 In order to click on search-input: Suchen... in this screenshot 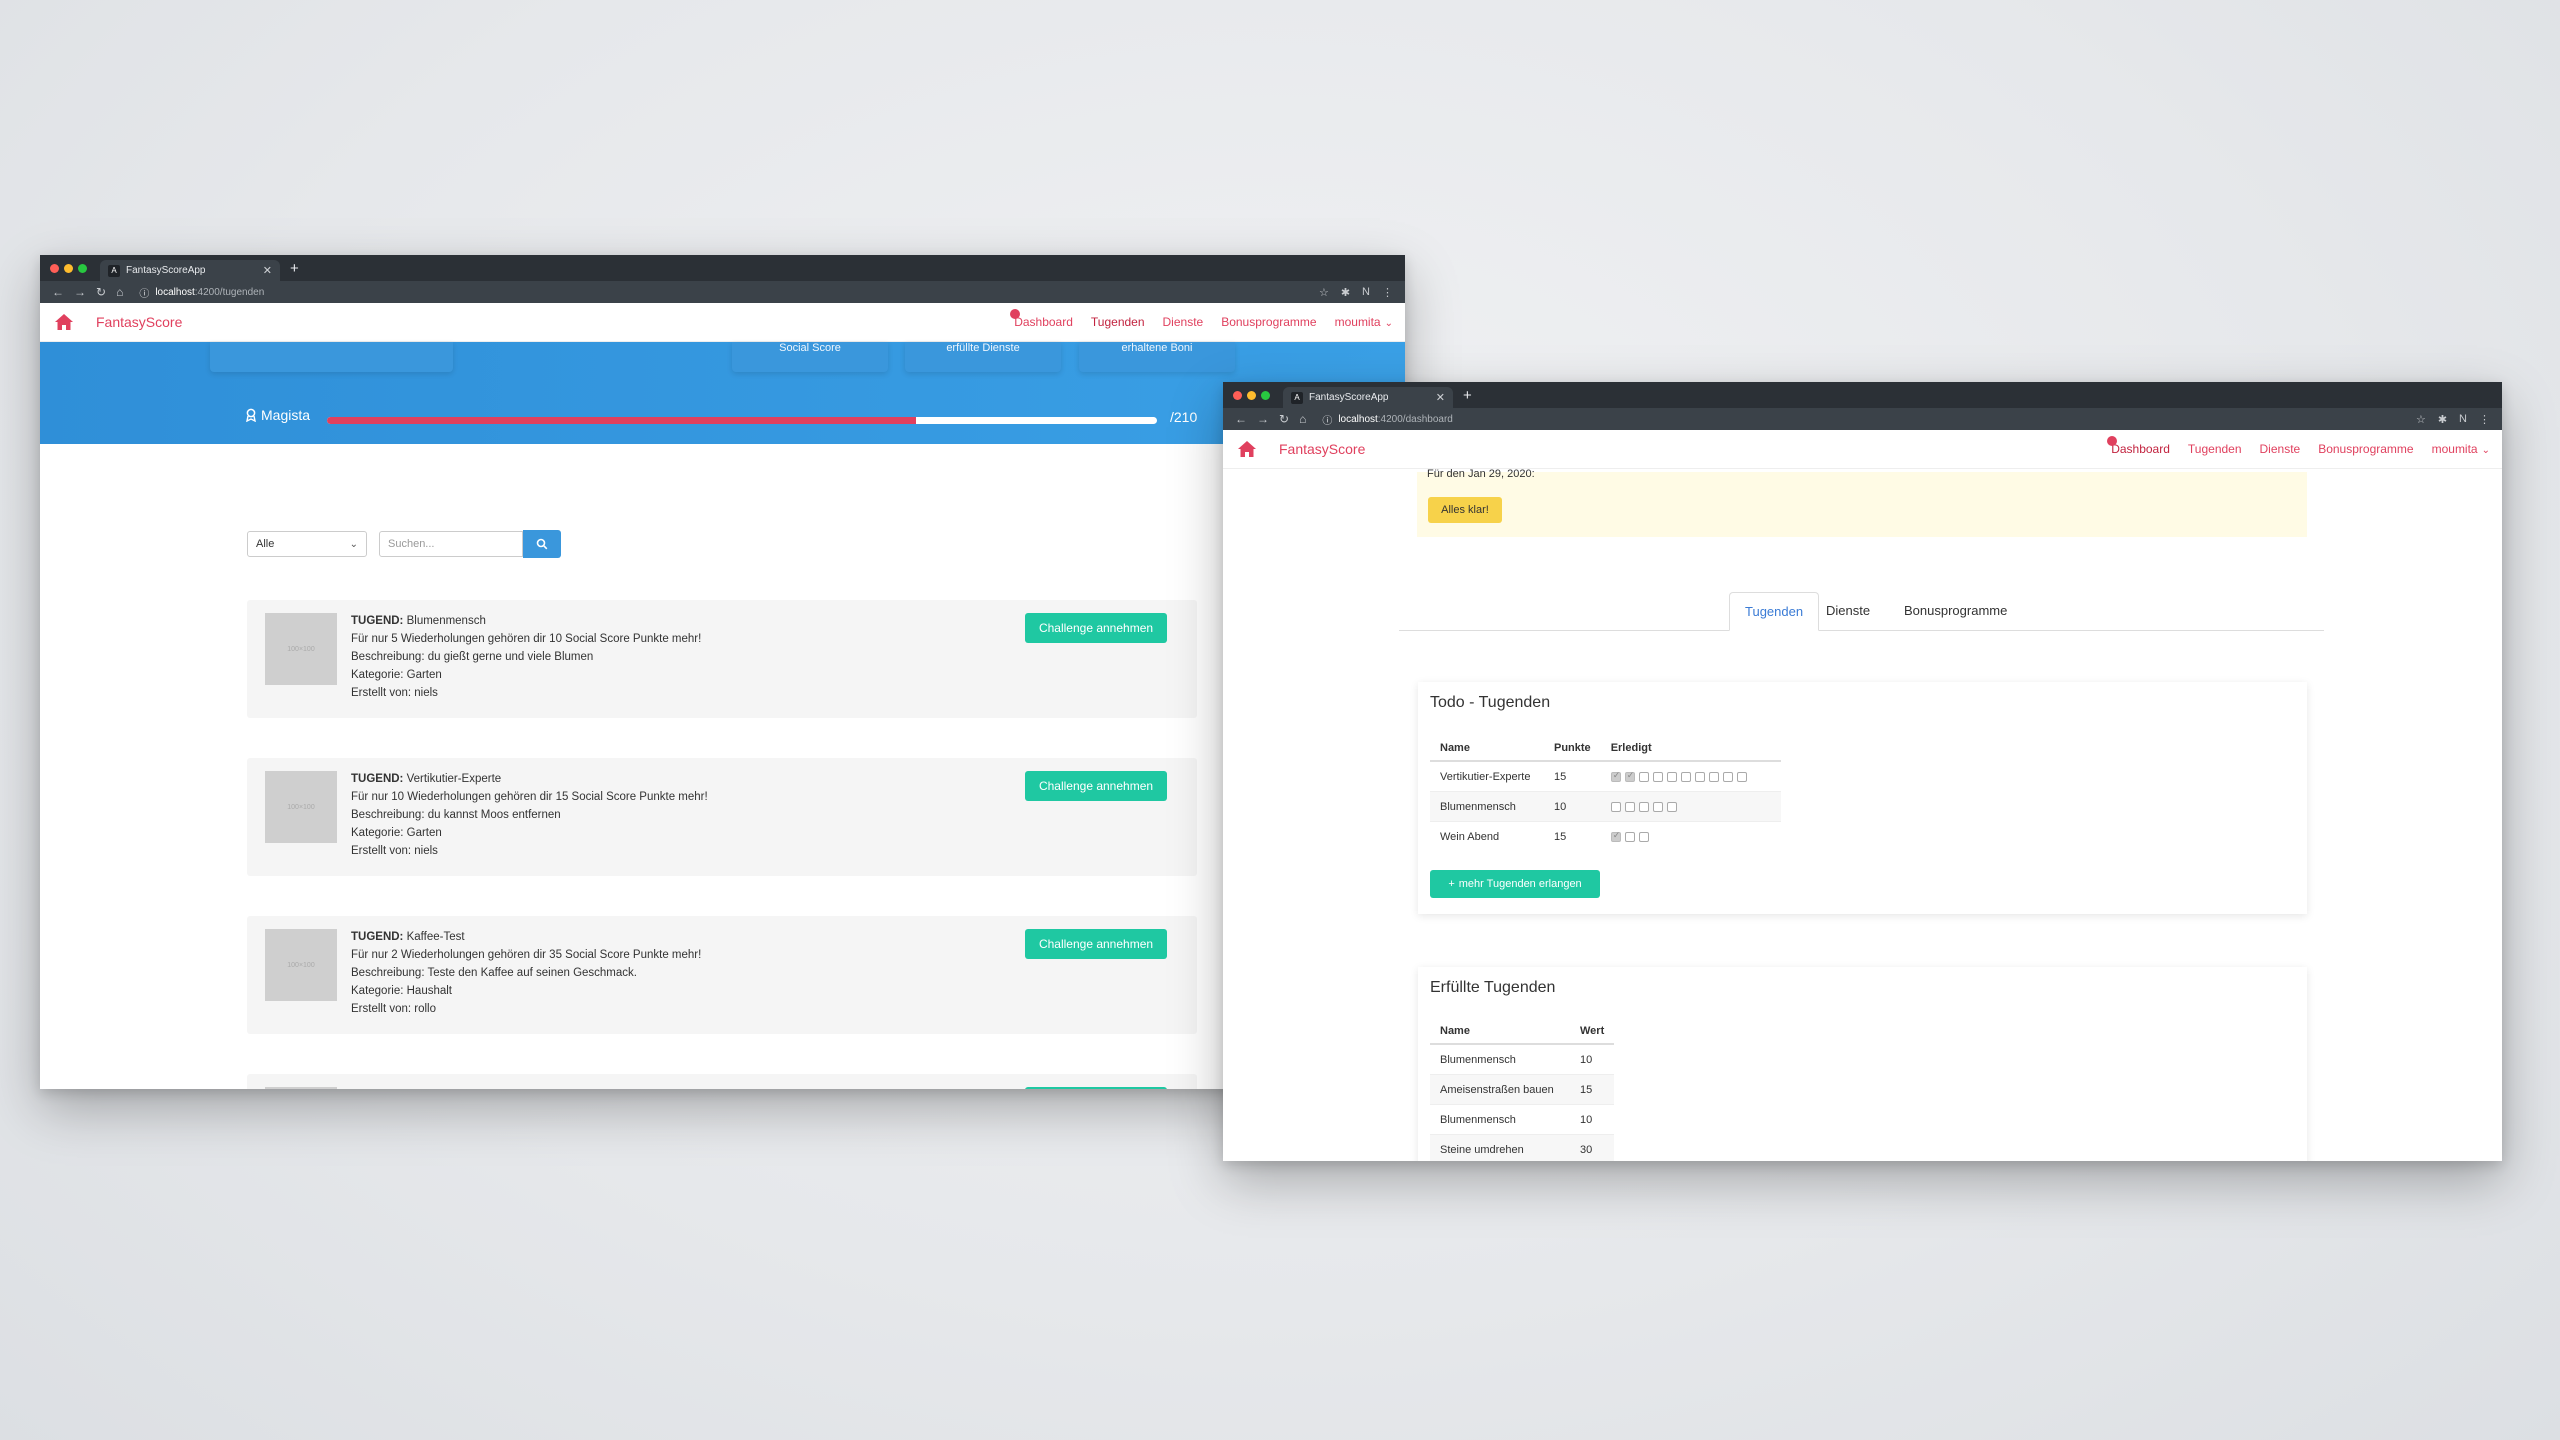, I will do `click(451, 544)`.